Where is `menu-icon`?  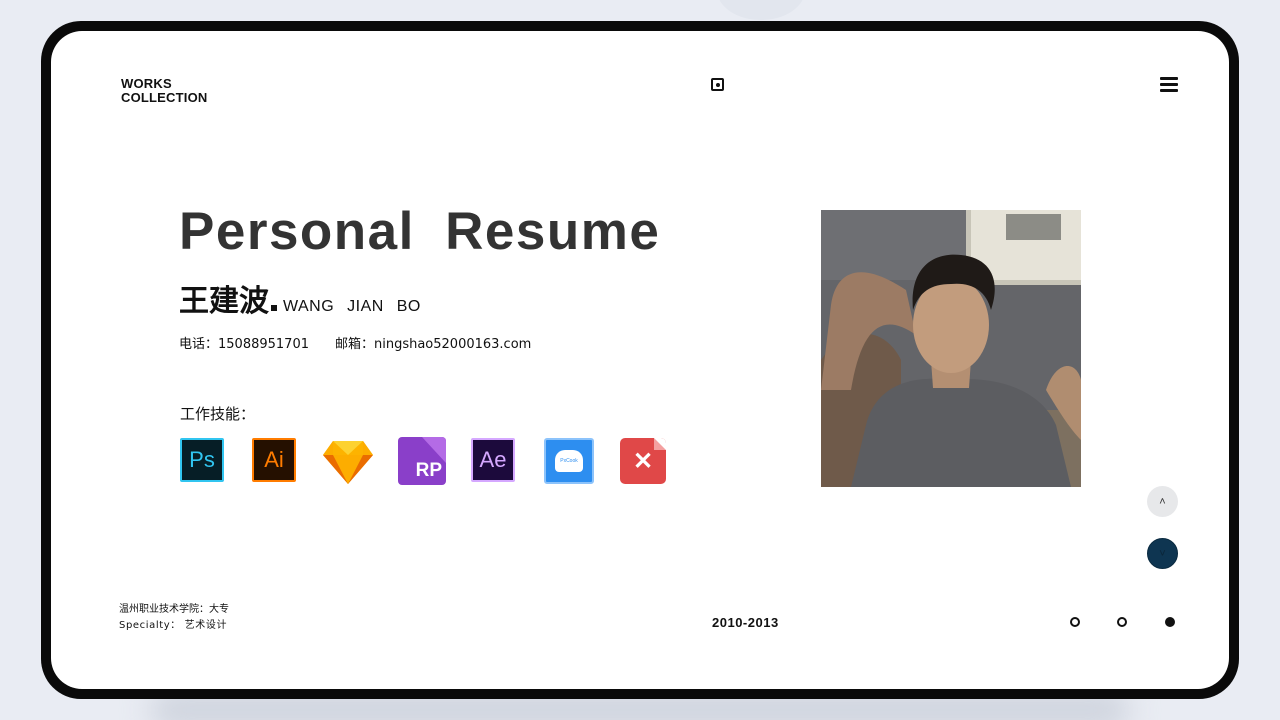 menu-icon is located at coordinates (1169, 84).